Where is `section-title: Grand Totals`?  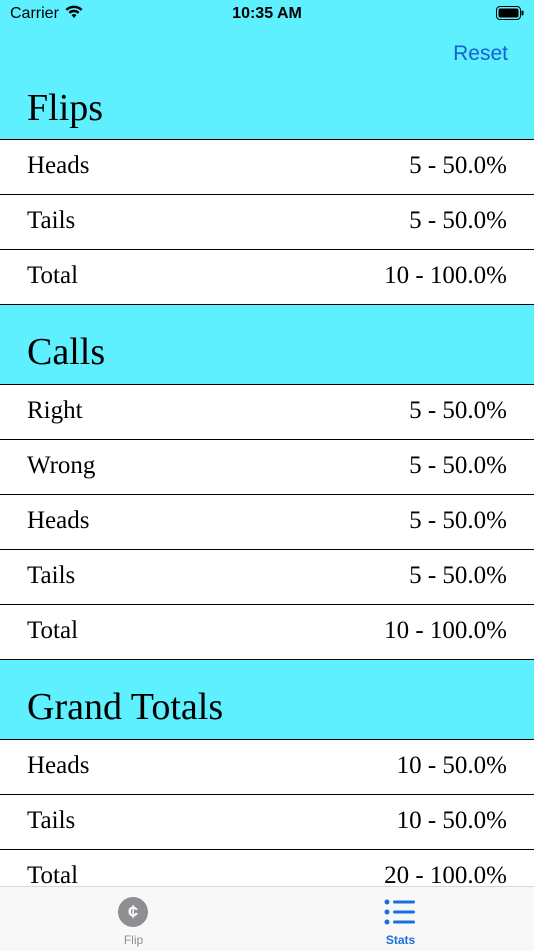
section-title: Grand Totals is located at coordinates (125, 707).